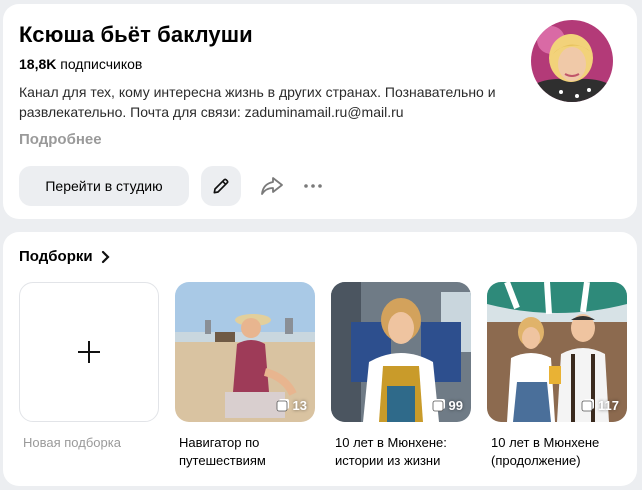  What do you see at coordinates (136, 34) in the screenshot?
I see `channel-title: Ксюша бьёт баклуши` at bounding box center [136, 34].